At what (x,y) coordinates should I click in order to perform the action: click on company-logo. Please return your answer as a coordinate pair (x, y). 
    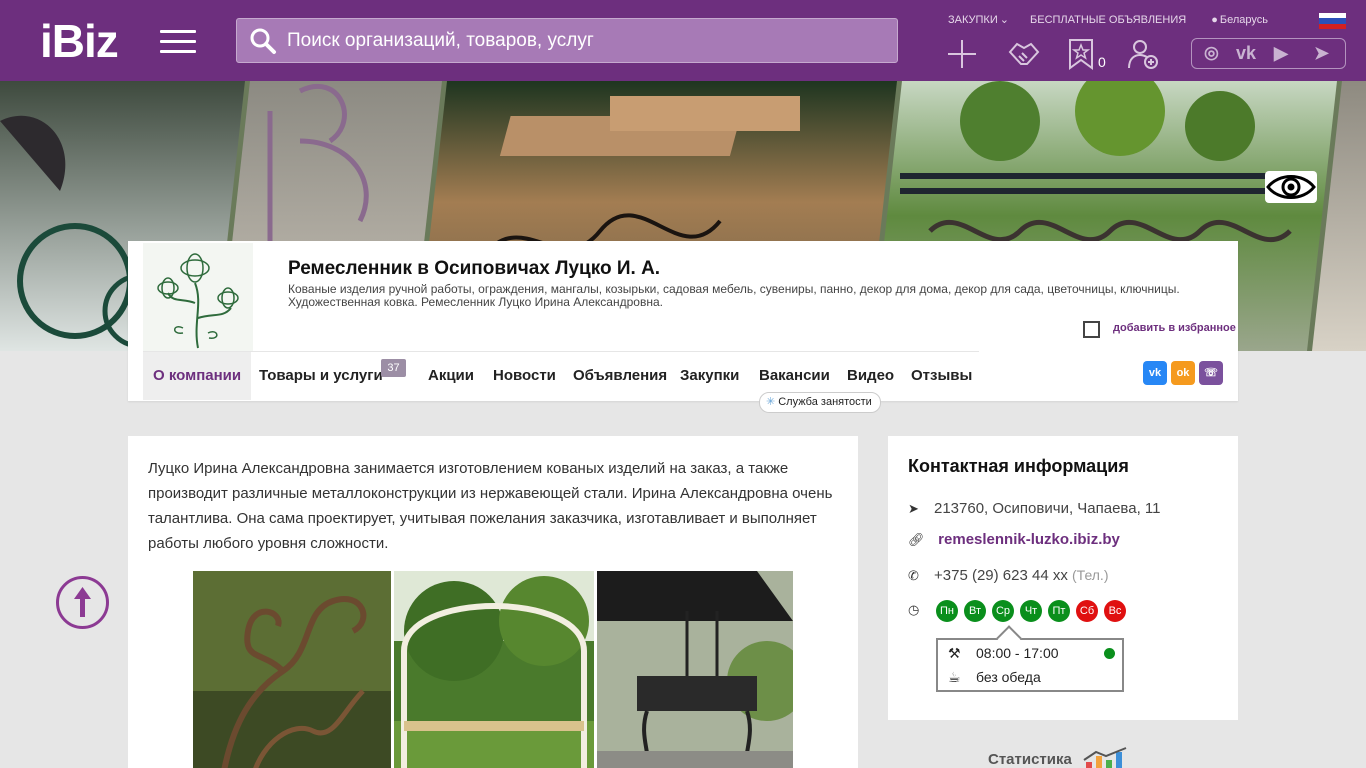
    Looking at the image, I should click on (198, 297).